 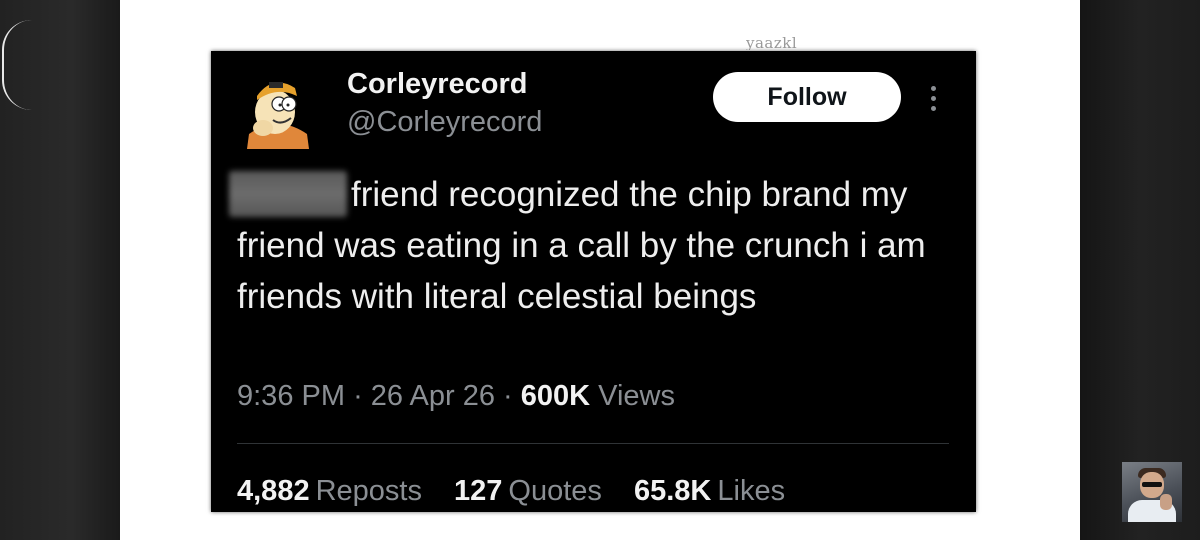 I want to click on likes-label: Likes, so click(x=751, y=491).